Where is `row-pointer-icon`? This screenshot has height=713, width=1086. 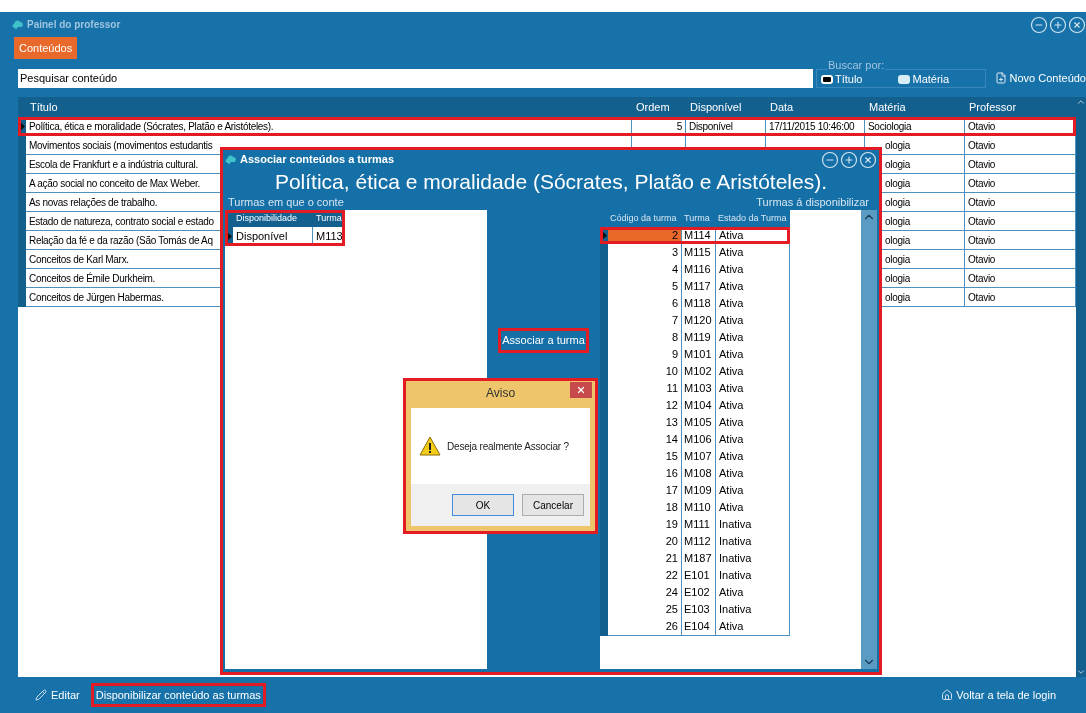
row-pointer-icon is located at coordinates (229, 236).